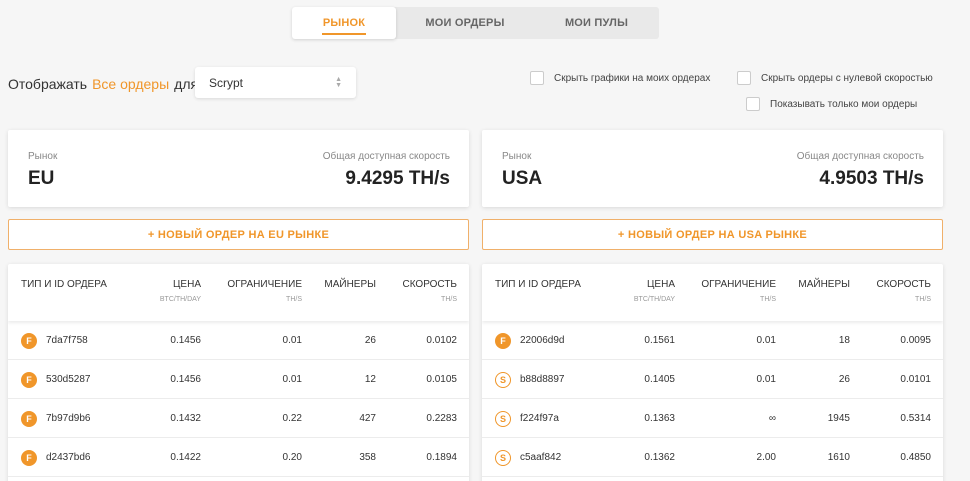 This screenshot has height=481, width=970. Describe the element at coordinates (67, 340) in the screenshot. I see `order-id: 7da7f758` at that location.